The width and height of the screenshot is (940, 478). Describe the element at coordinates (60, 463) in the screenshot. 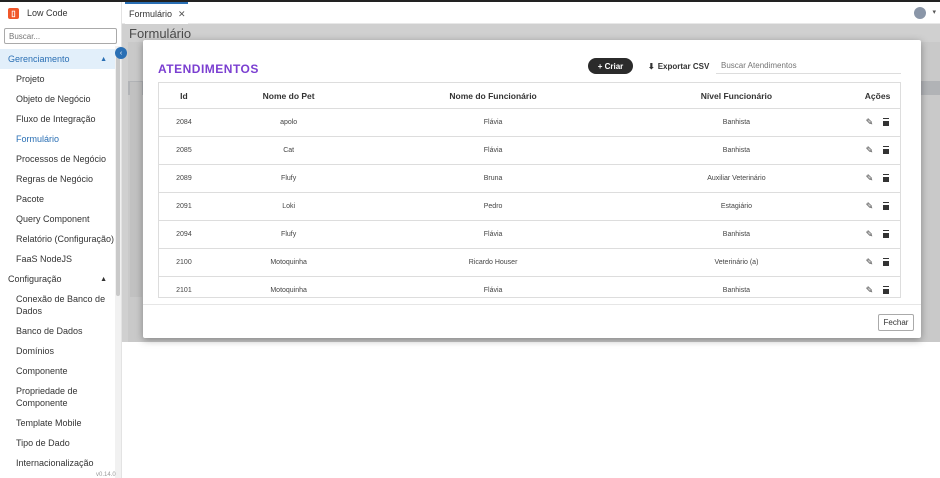

I see `sidebar-item: Internacionalização` at that location.